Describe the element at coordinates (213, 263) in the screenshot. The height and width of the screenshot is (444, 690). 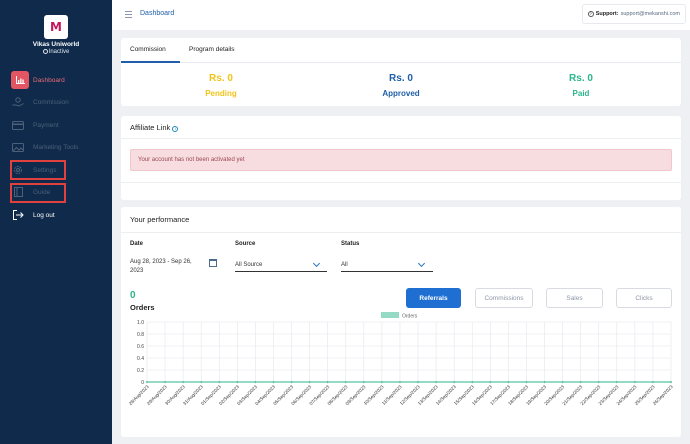
I see `calendar-icon` at that location.